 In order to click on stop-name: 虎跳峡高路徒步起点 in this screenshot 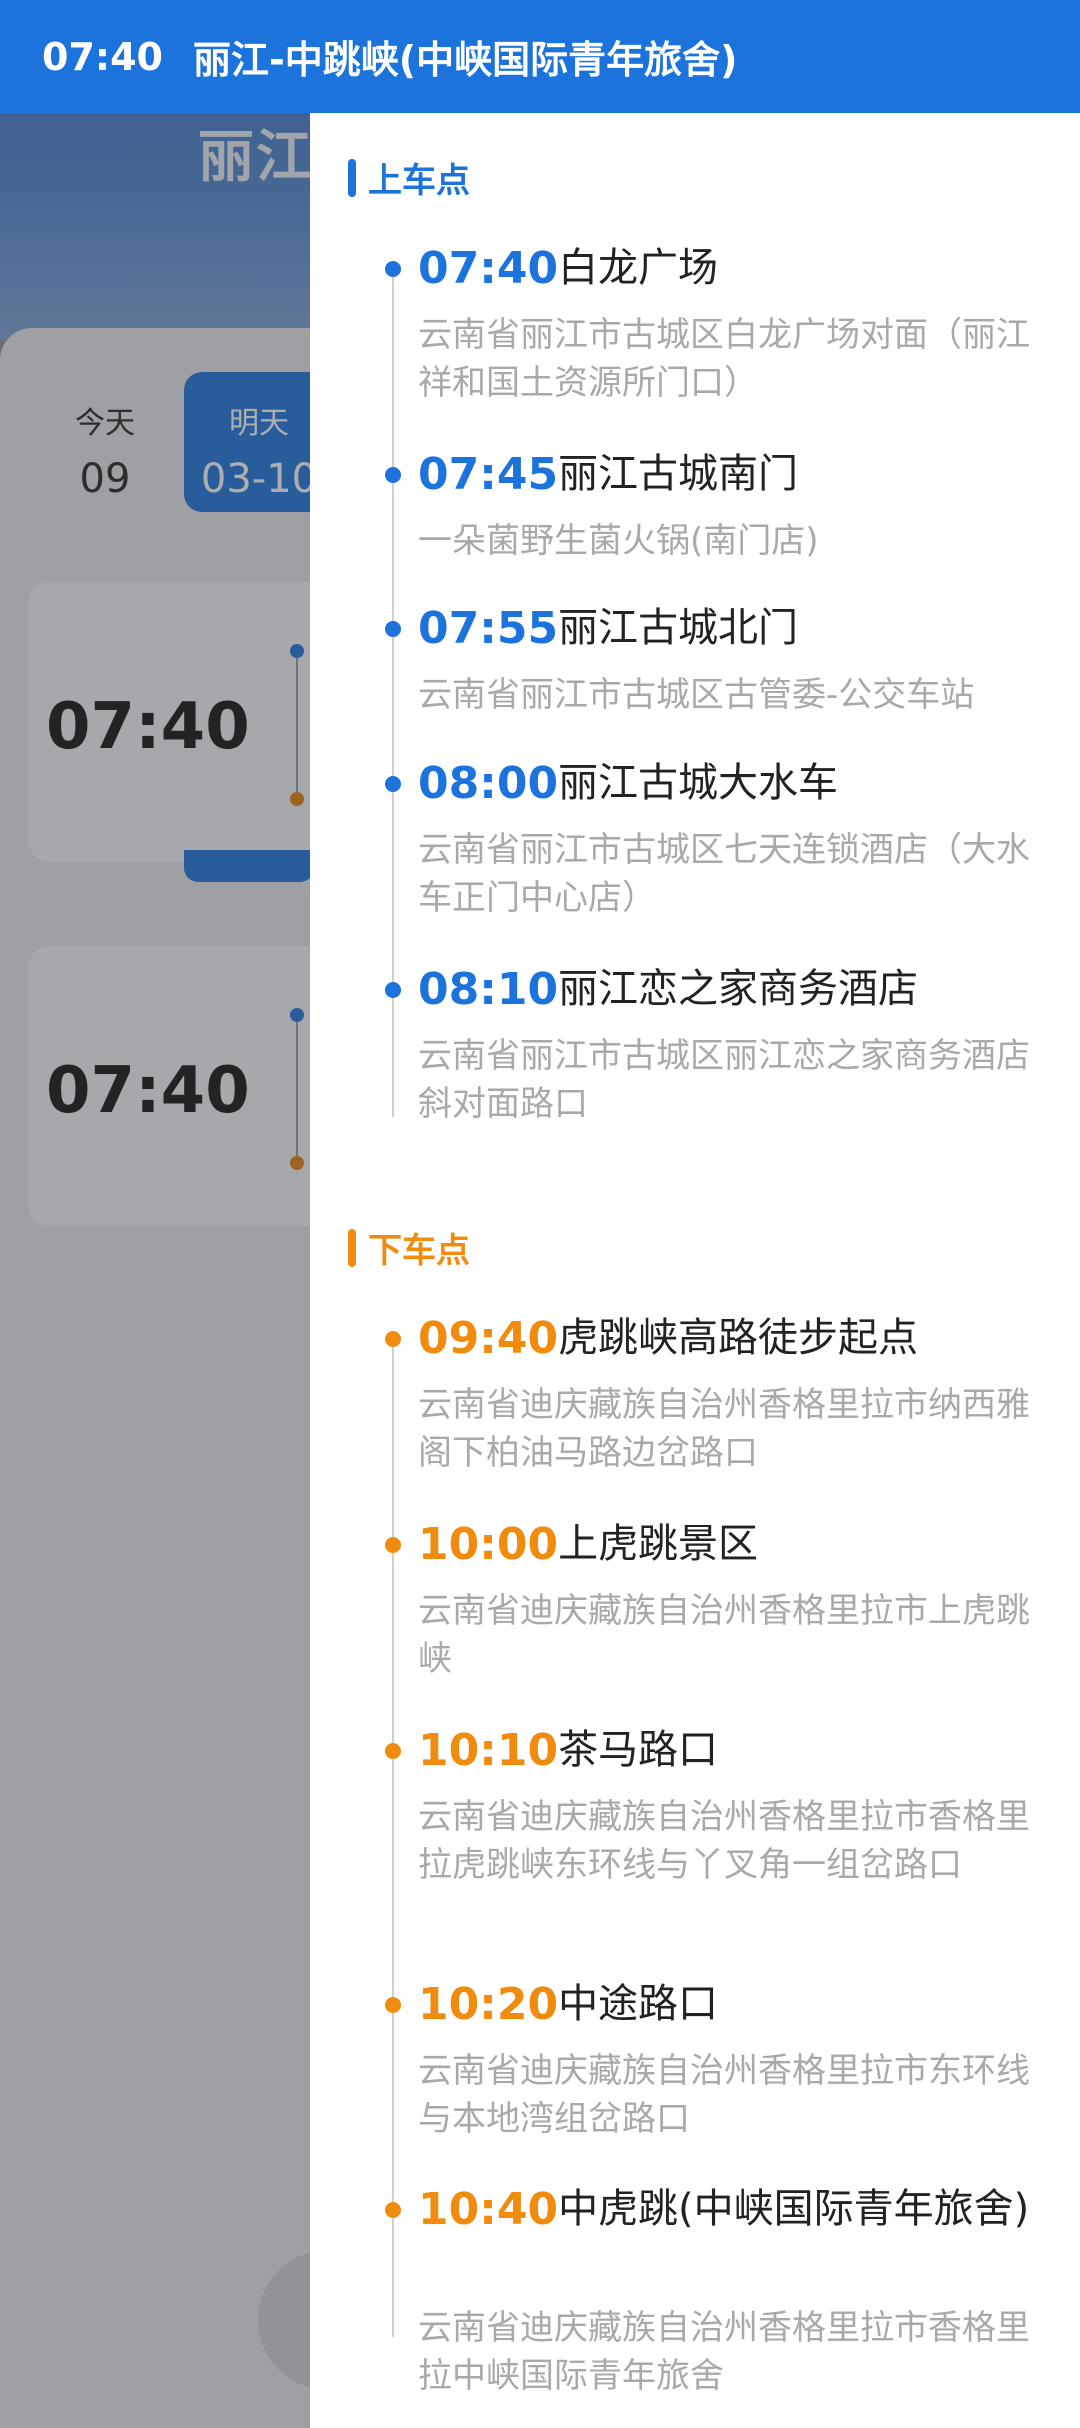, I will do `click(738, 1338)`.